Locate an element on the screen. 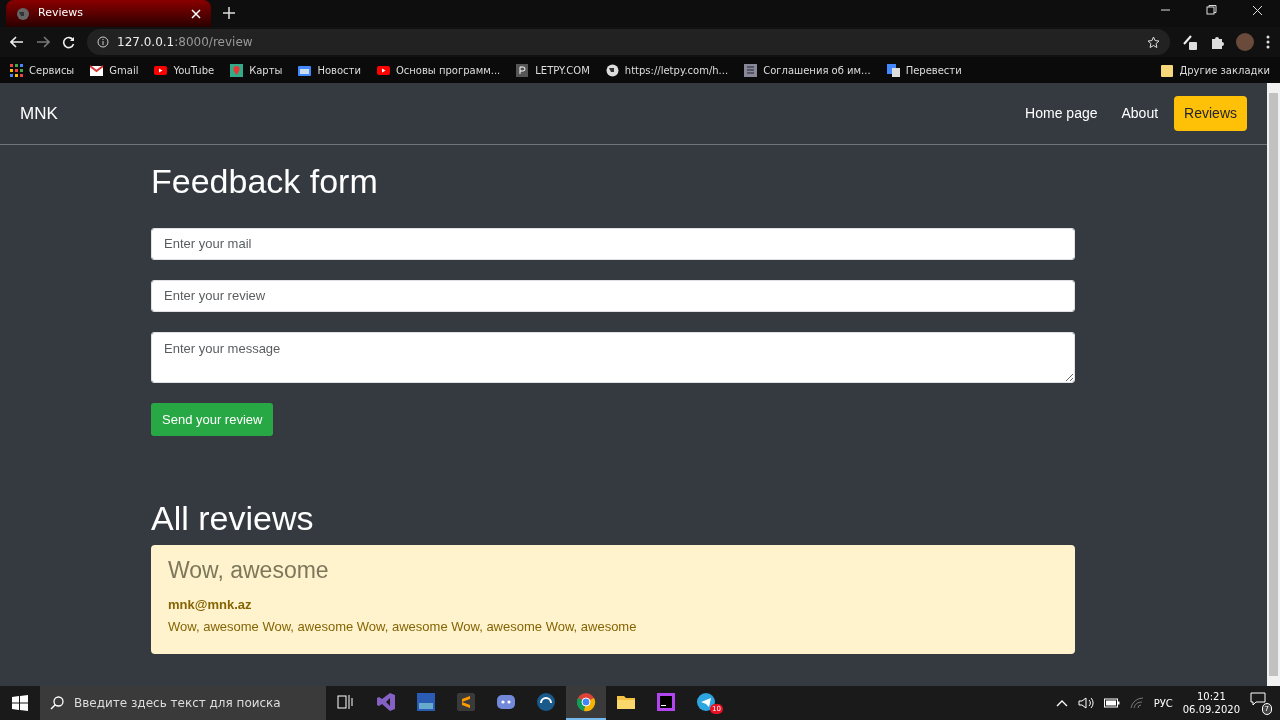  phpstorm-icon is located at coordinates (666, 702).